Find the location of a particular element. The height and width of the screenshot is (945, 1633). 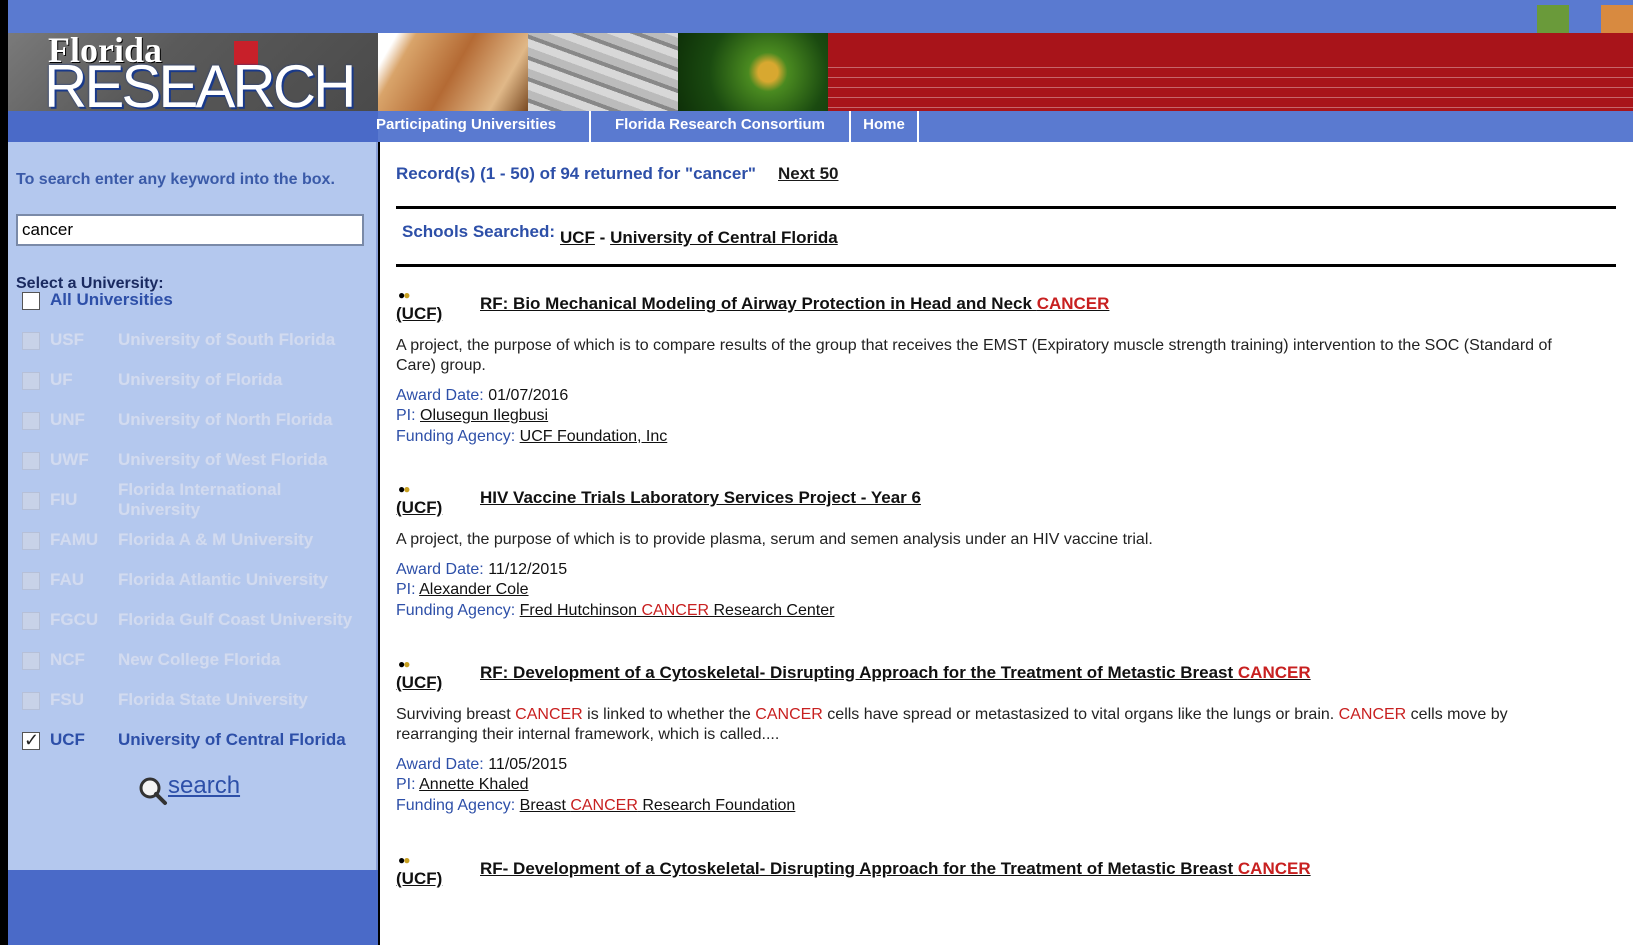

university-name: Florida A & M University is located at coordinates (216, 539).